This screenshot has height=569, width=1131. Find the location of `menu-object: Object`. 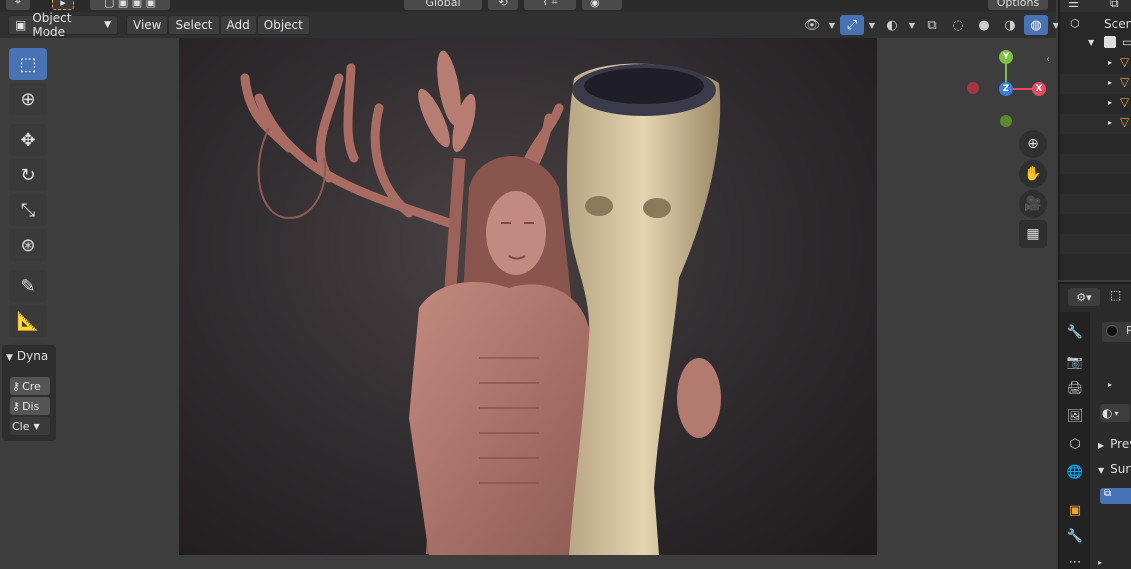

menu-object: Object is located at coordinates (283, 25).